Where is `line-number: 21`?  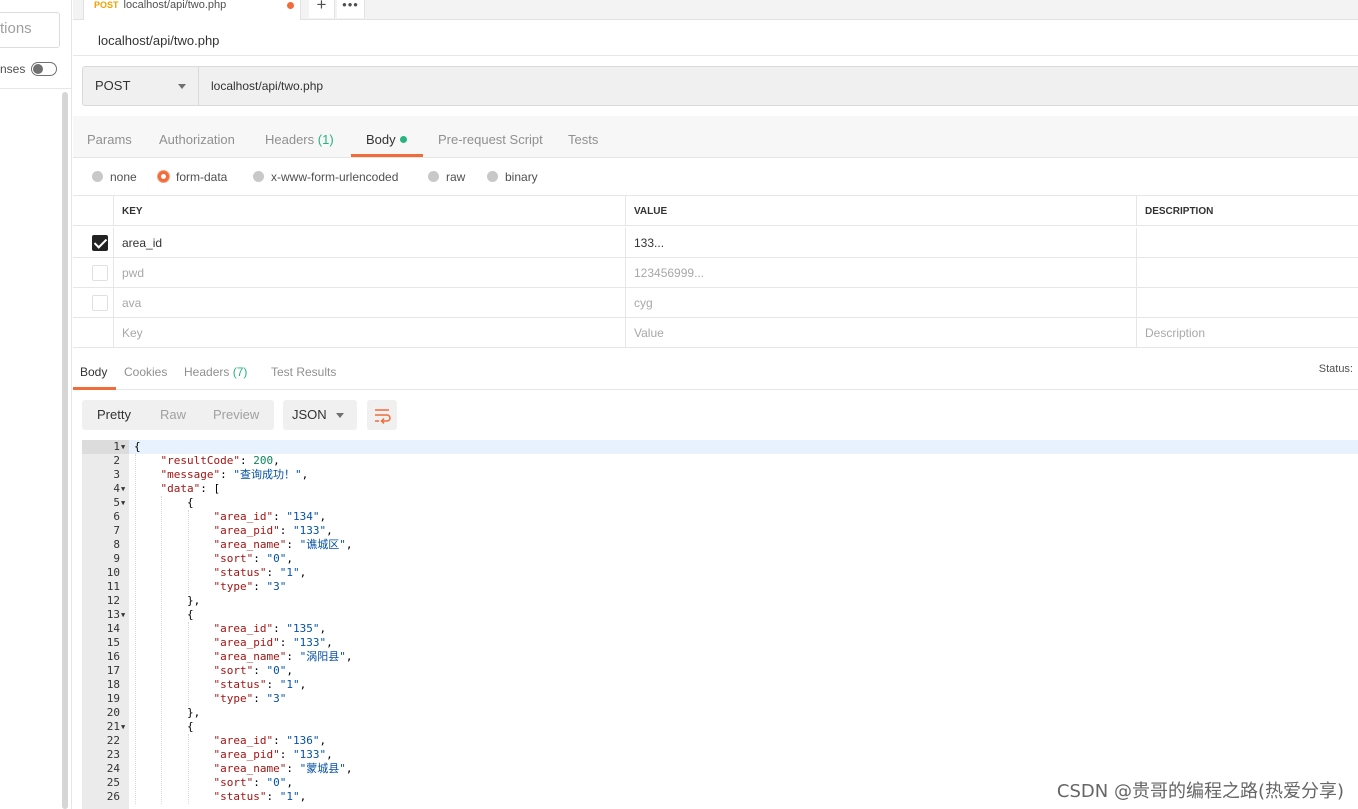 line-number: 21 is located at coordinates (113, 726).